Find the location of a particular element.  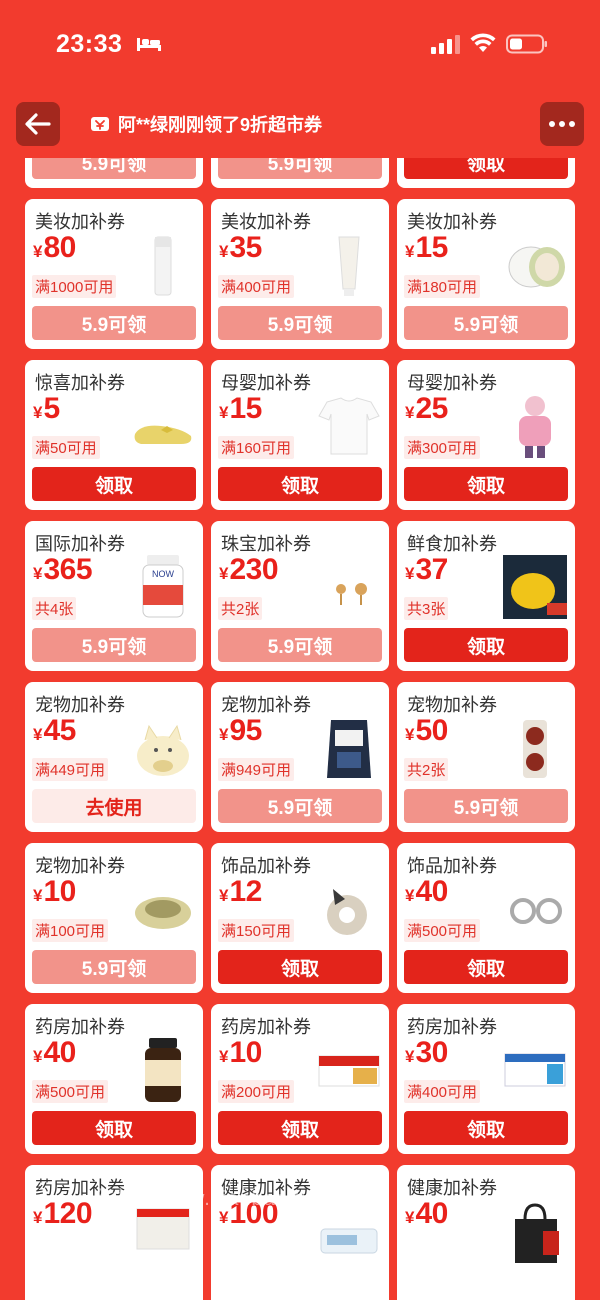

coupon-amount: ¥10 is located at coordinates (240, 1053).